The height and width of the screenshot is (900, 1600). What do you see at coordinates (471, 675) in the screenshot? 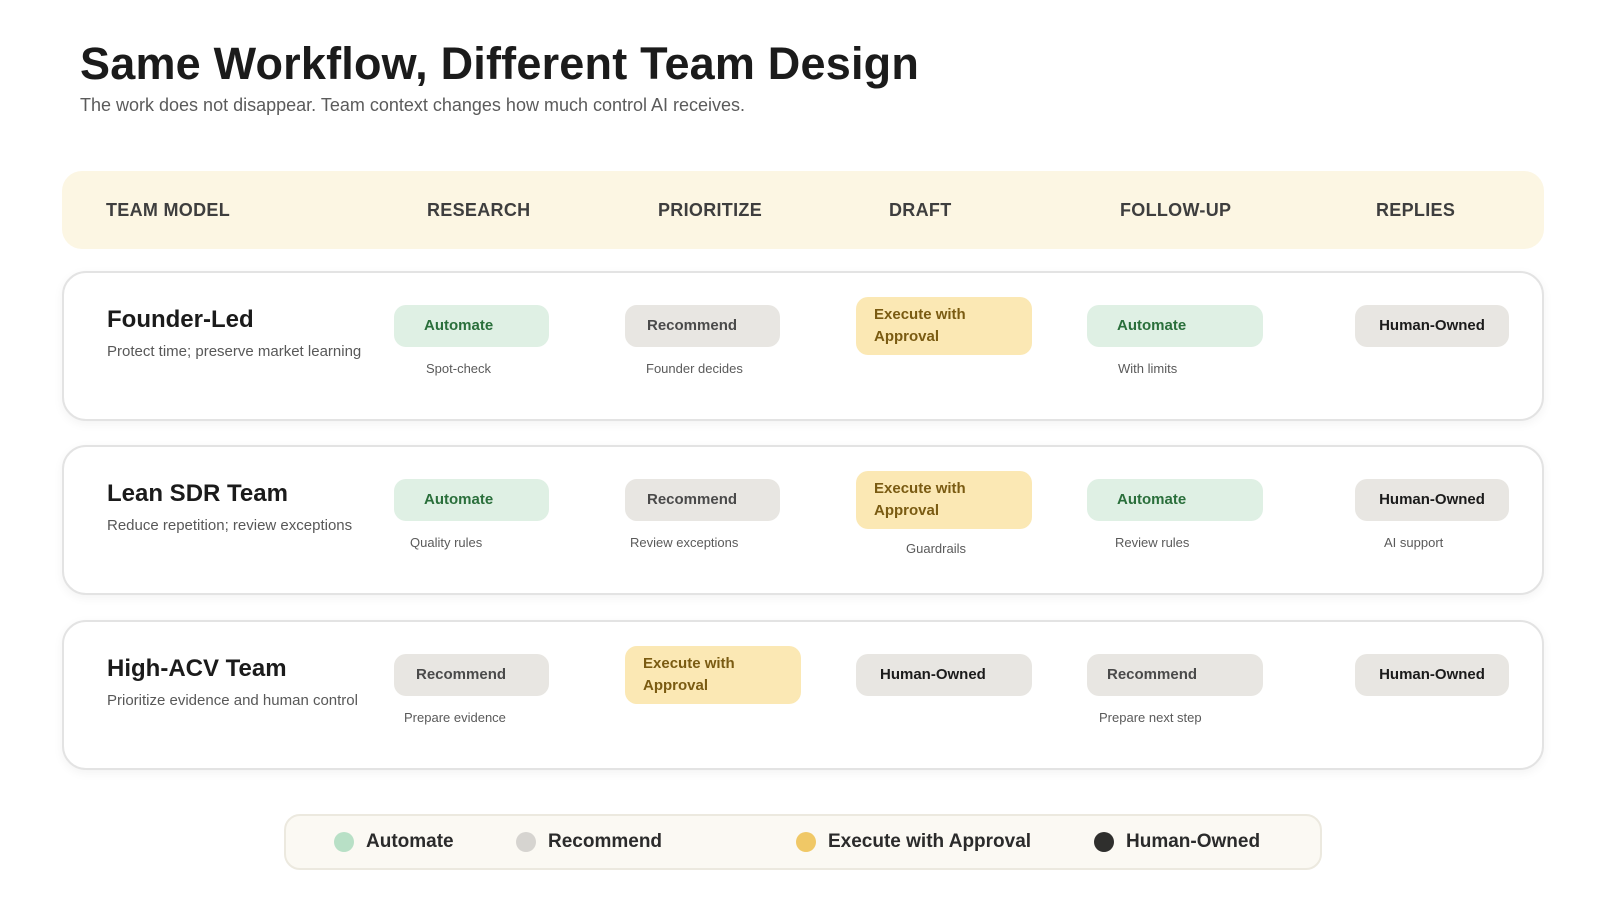
I see `cell-research-status: Recommend` at bounding box center [471, 675].